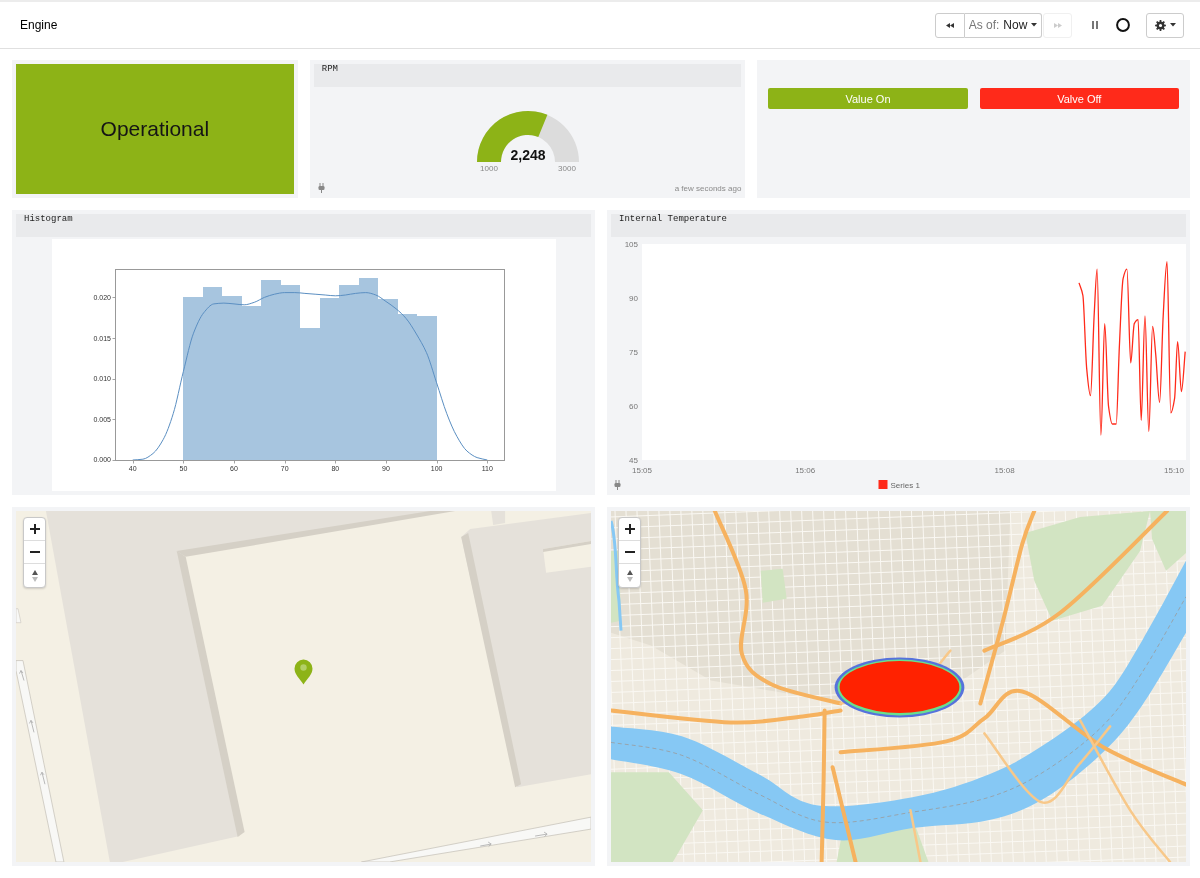 The width and height of the screenshot is (1200, 878). I want to click on updated-time: a few seconds ago, so click(708, 188).